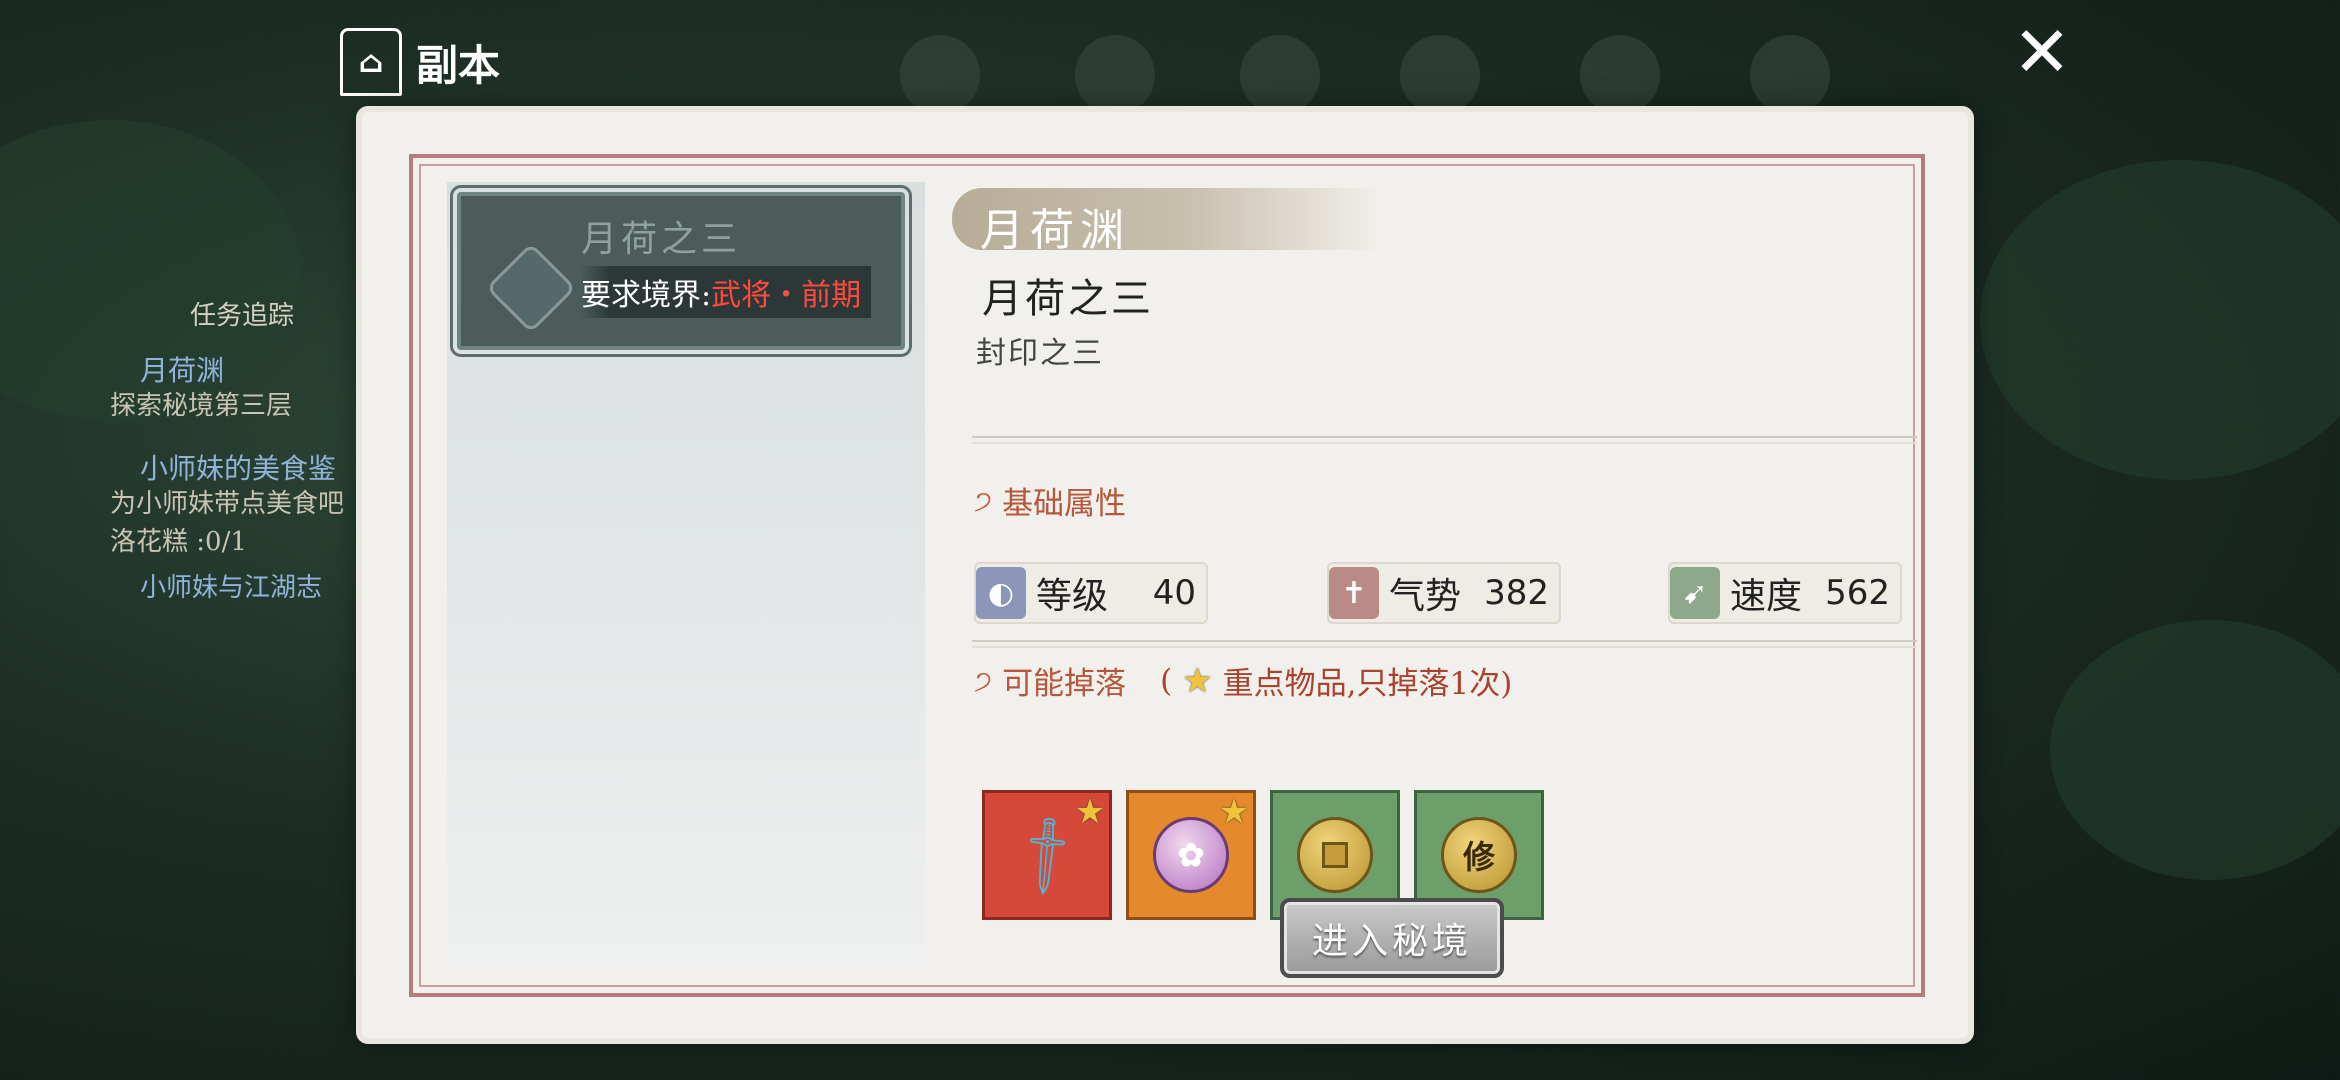 The height and width of the screenshot is (1080, 2340). What do you see at coordinates (1064, 684) in the screenshot?
I see `drops-title: 可能掉落` at bounding box center [1064, 684].